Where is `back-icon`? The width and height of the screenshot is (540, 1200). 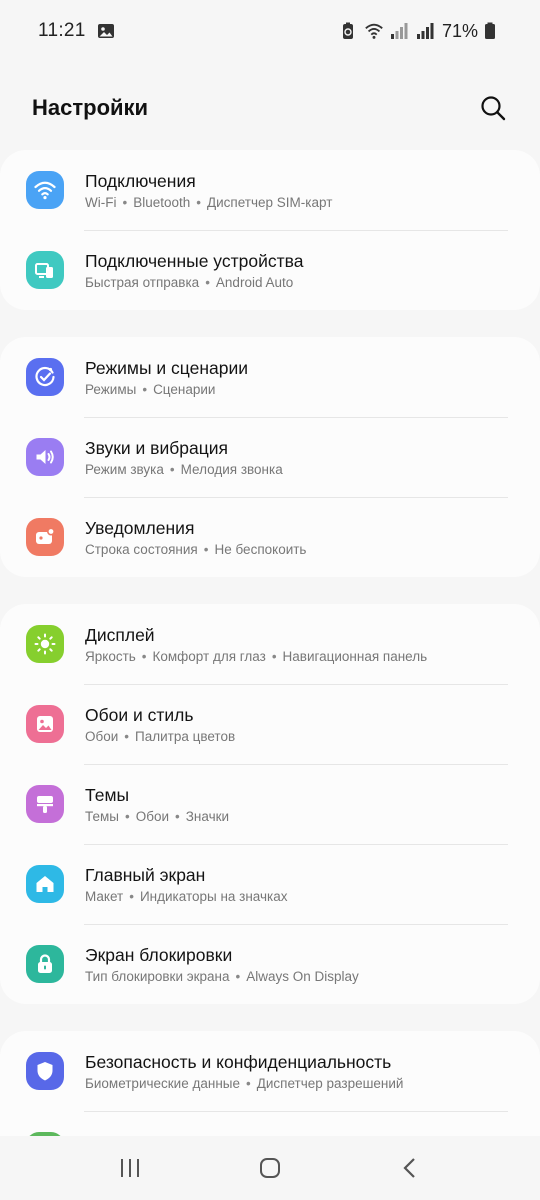 back-icon is located at coordinates (409, 1168).